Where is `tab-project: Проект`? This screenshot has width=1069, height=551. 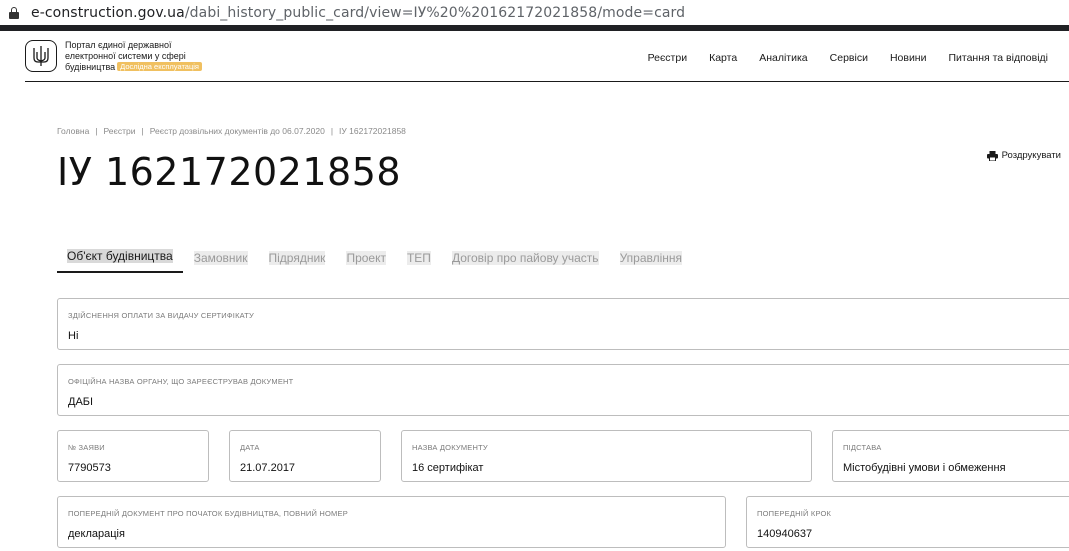 tab-project: Проект is located at coordinates (366, 262).